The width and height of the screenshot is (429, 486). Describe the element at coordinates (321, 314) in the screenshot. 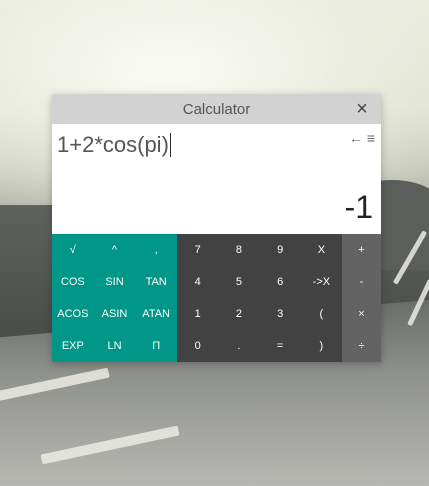

I see `key-open-paren: (` at that location.